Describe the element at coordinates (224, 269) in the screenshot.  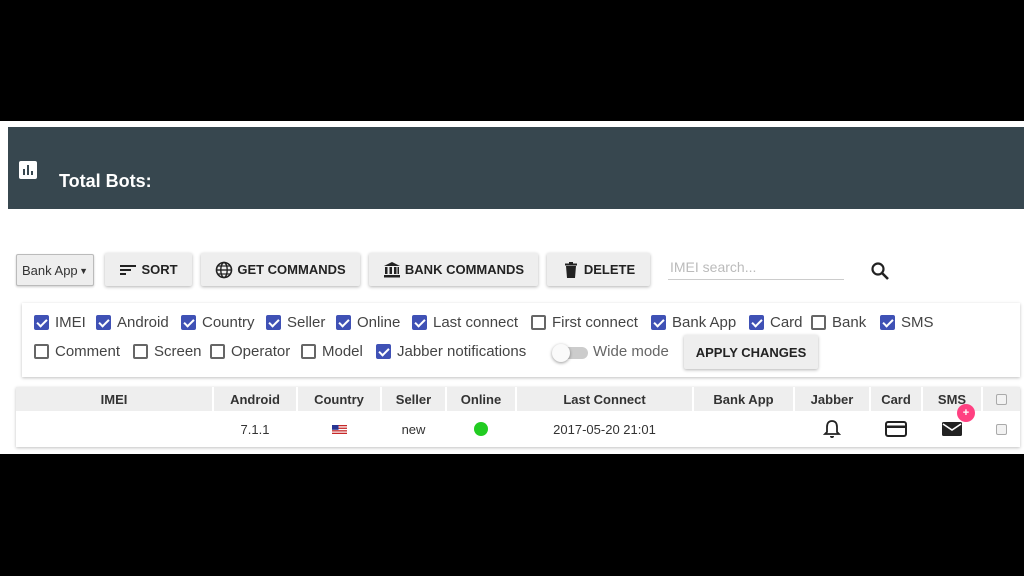
I see `globe-icon` at that location.